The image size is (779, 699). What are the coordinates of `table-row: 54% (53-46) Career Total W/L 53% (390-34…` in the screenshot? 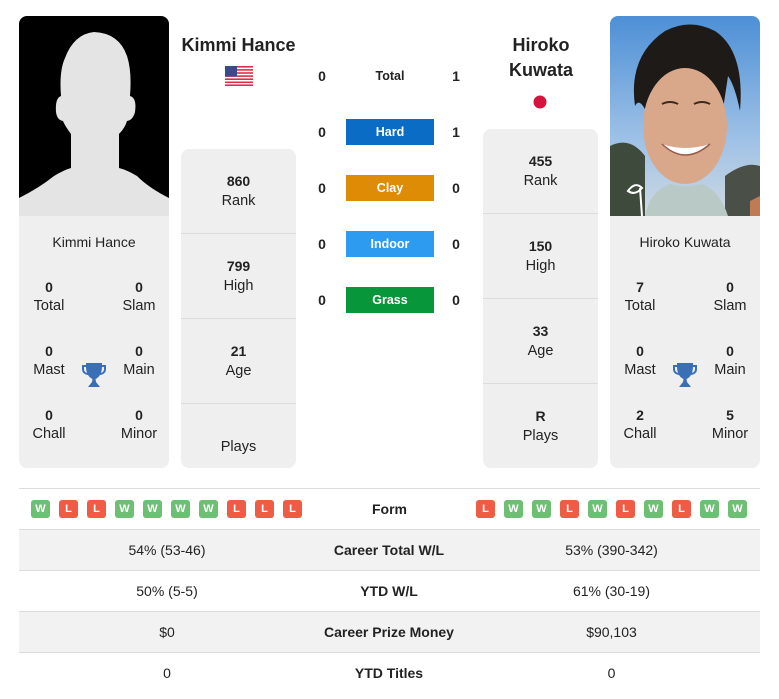 It's located at (389, 549).